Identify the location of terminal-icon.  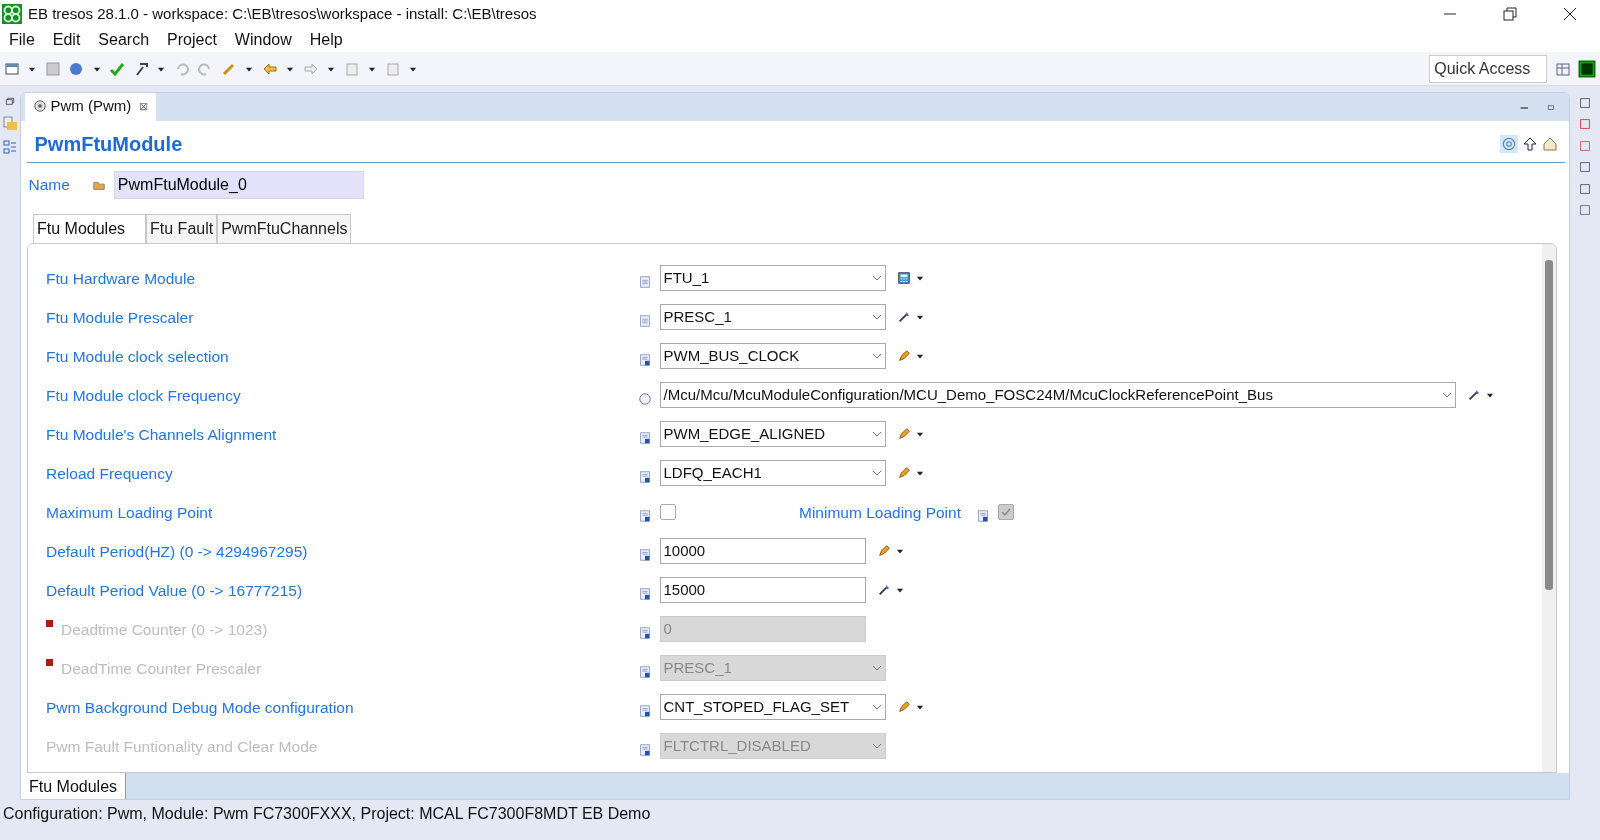
(1587, 68).